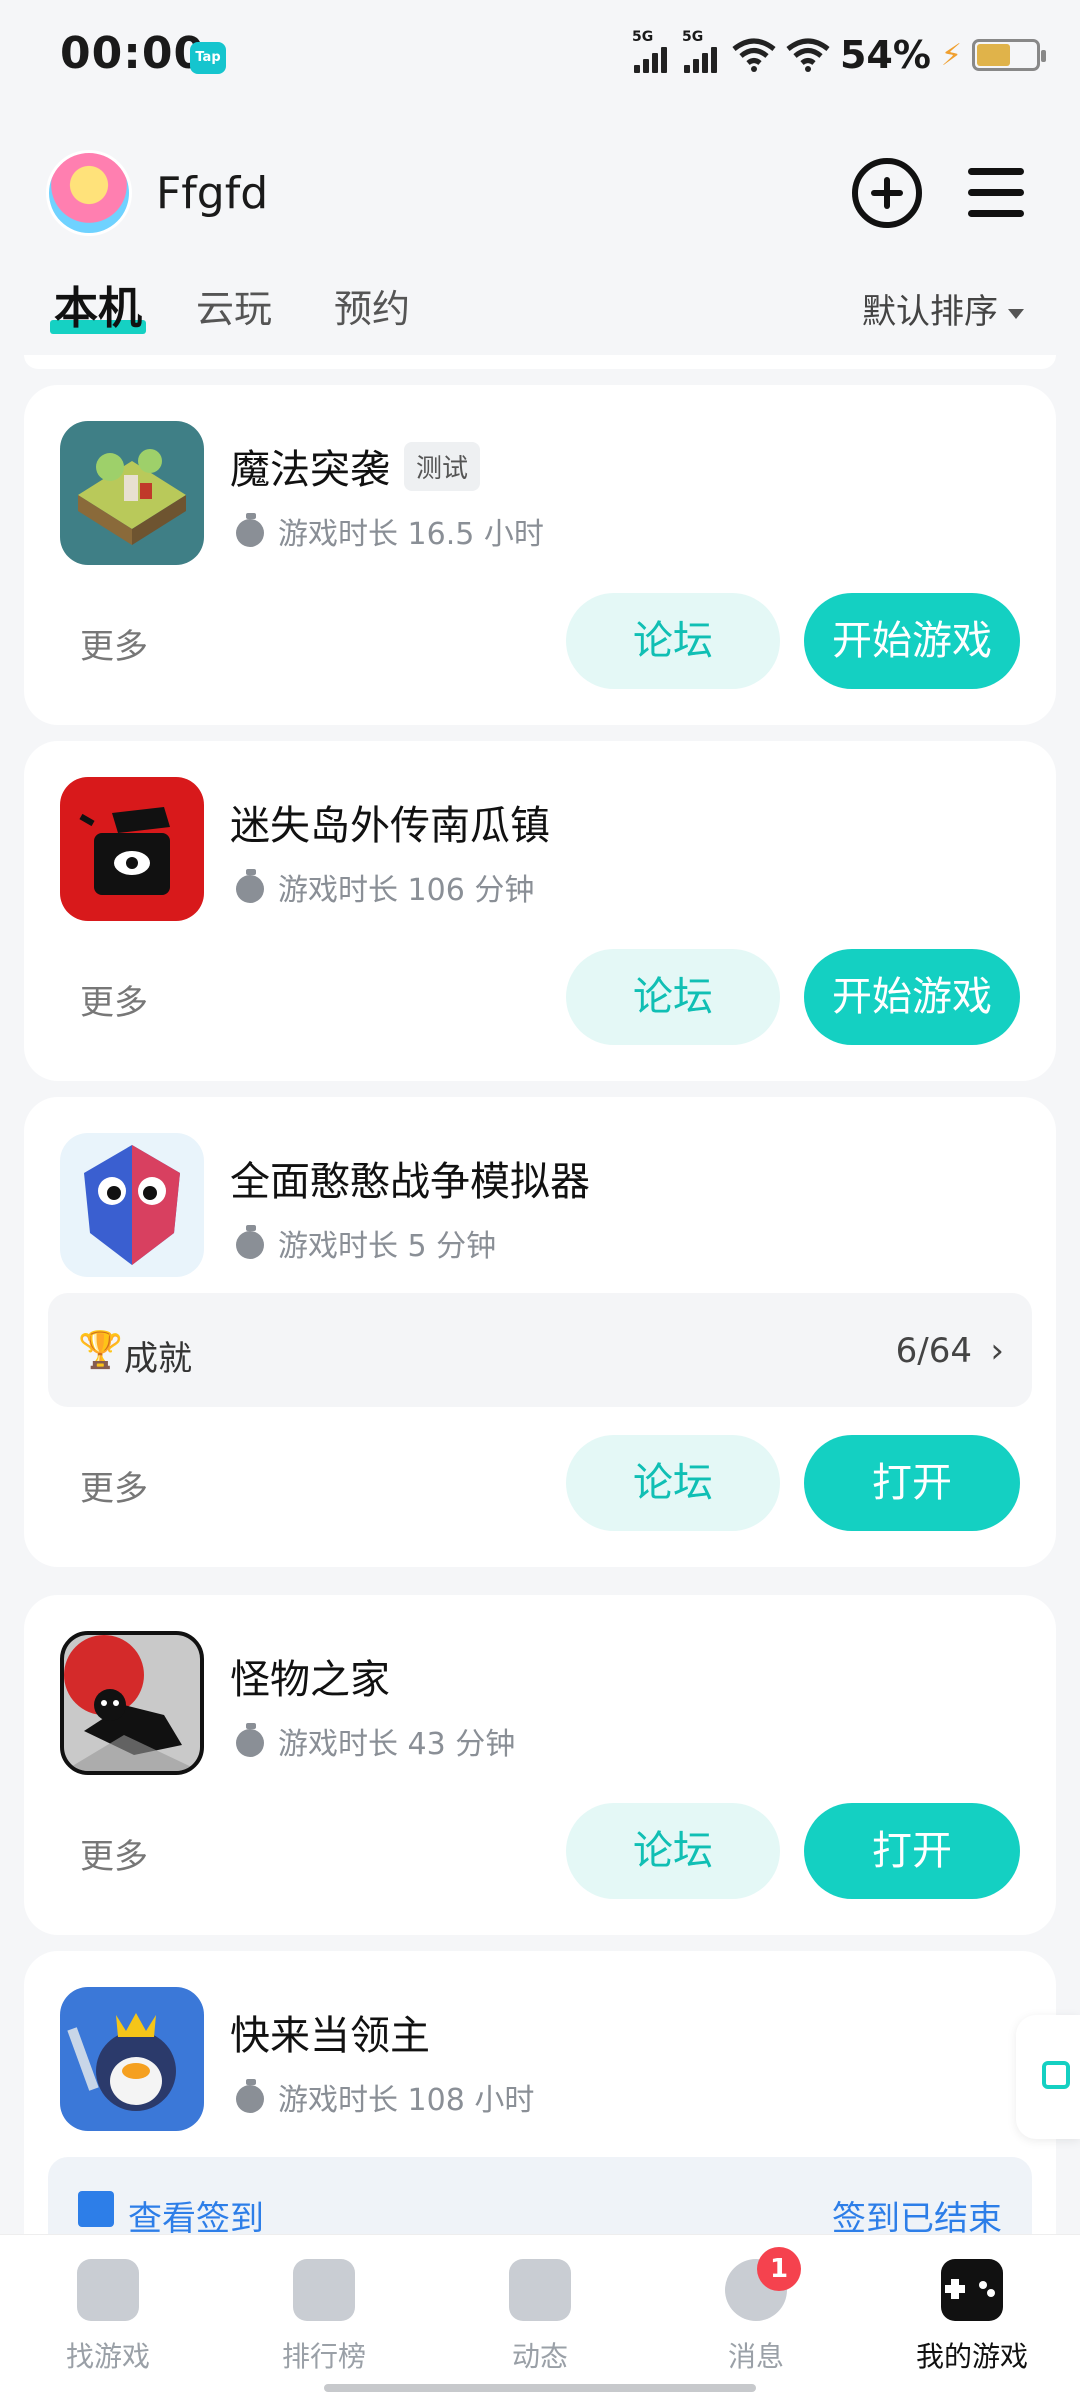 The image size is (1080, 2400). I want to click on feed-icon, so click(540, 2290).